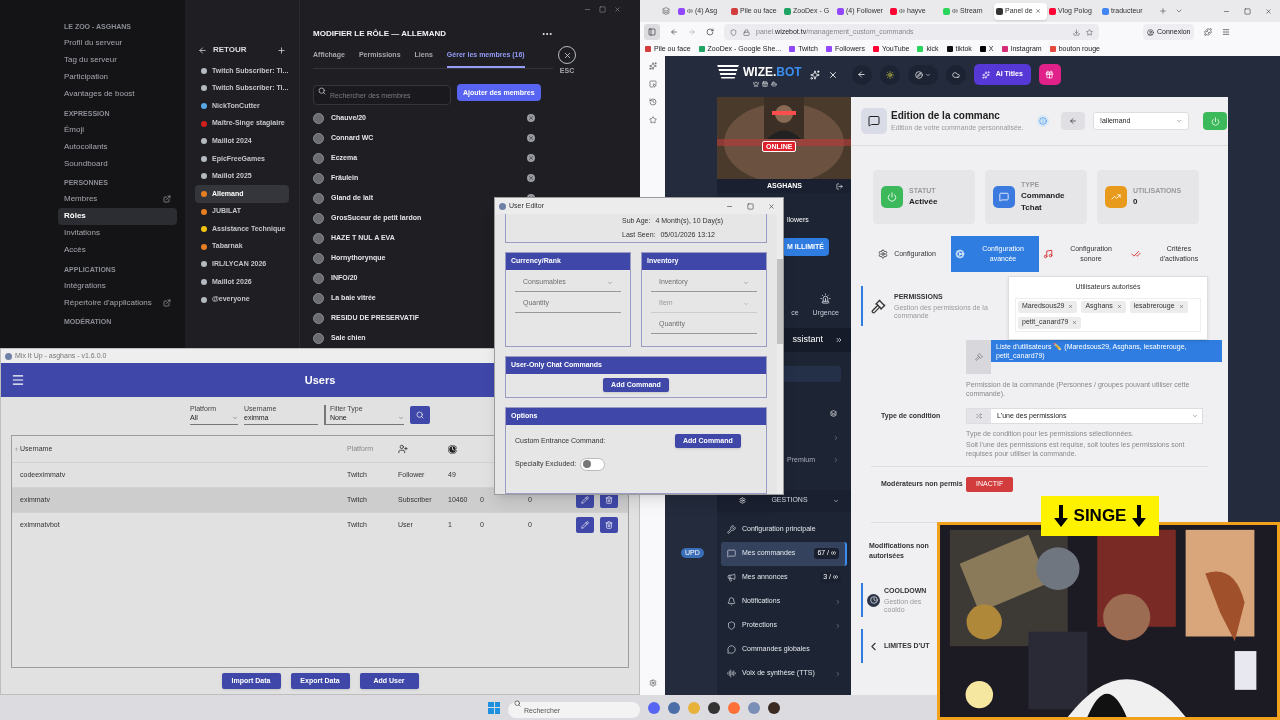 Image resolution: width=1280 pixels, height=720 pixels. I want to click on power-button, so click(1215, 121).